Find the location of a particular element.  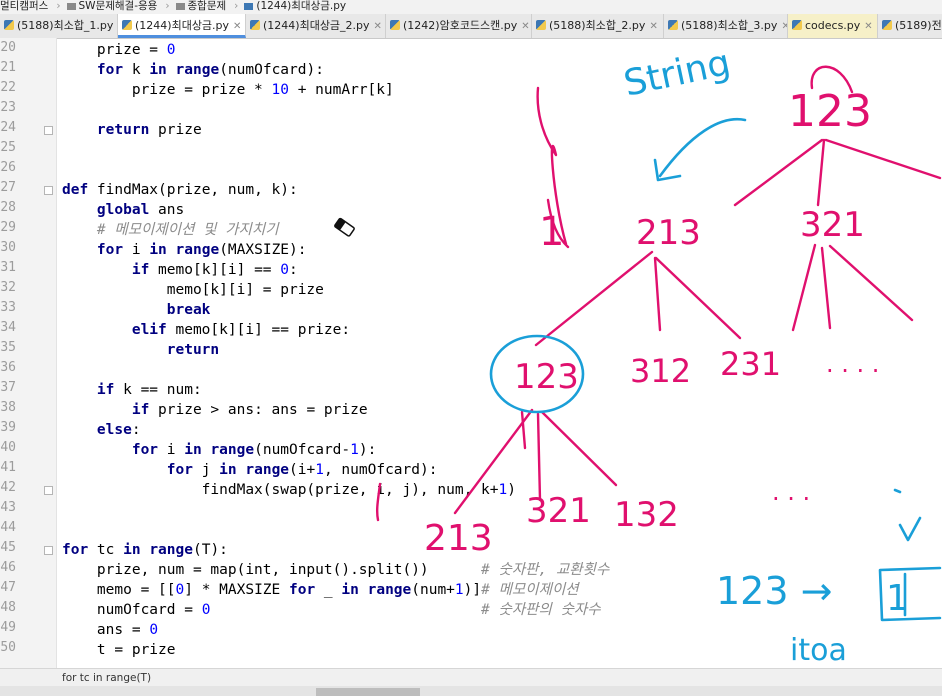

circled-one is located at coordinates (553, 167).